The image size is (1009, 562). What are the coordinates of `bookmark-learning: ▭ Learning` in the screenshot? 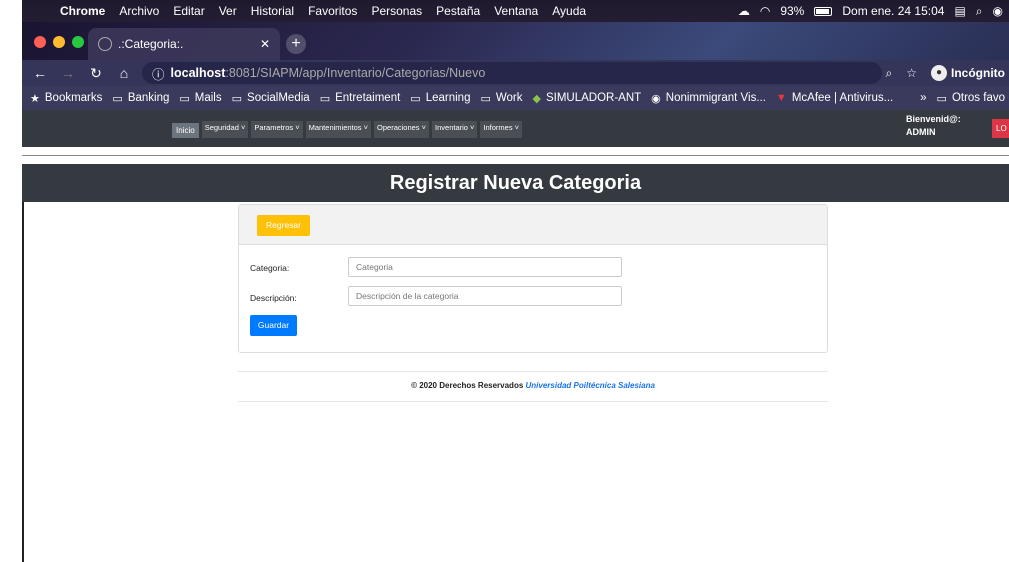 It's located at (440, 98).